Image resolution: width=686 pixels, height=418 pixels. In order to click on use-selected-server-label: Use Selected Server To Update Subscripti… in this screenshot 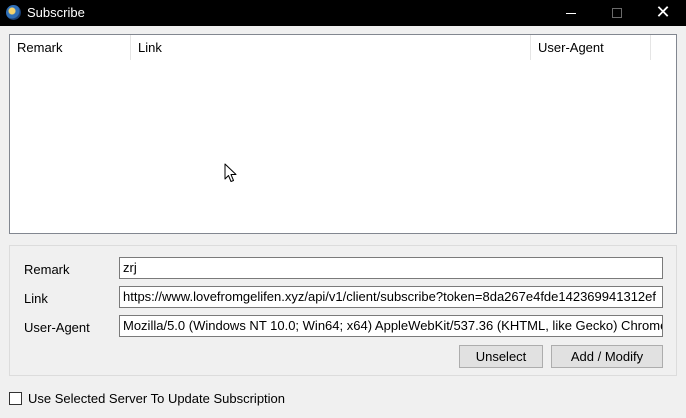, I will do `click(156, 398)`.